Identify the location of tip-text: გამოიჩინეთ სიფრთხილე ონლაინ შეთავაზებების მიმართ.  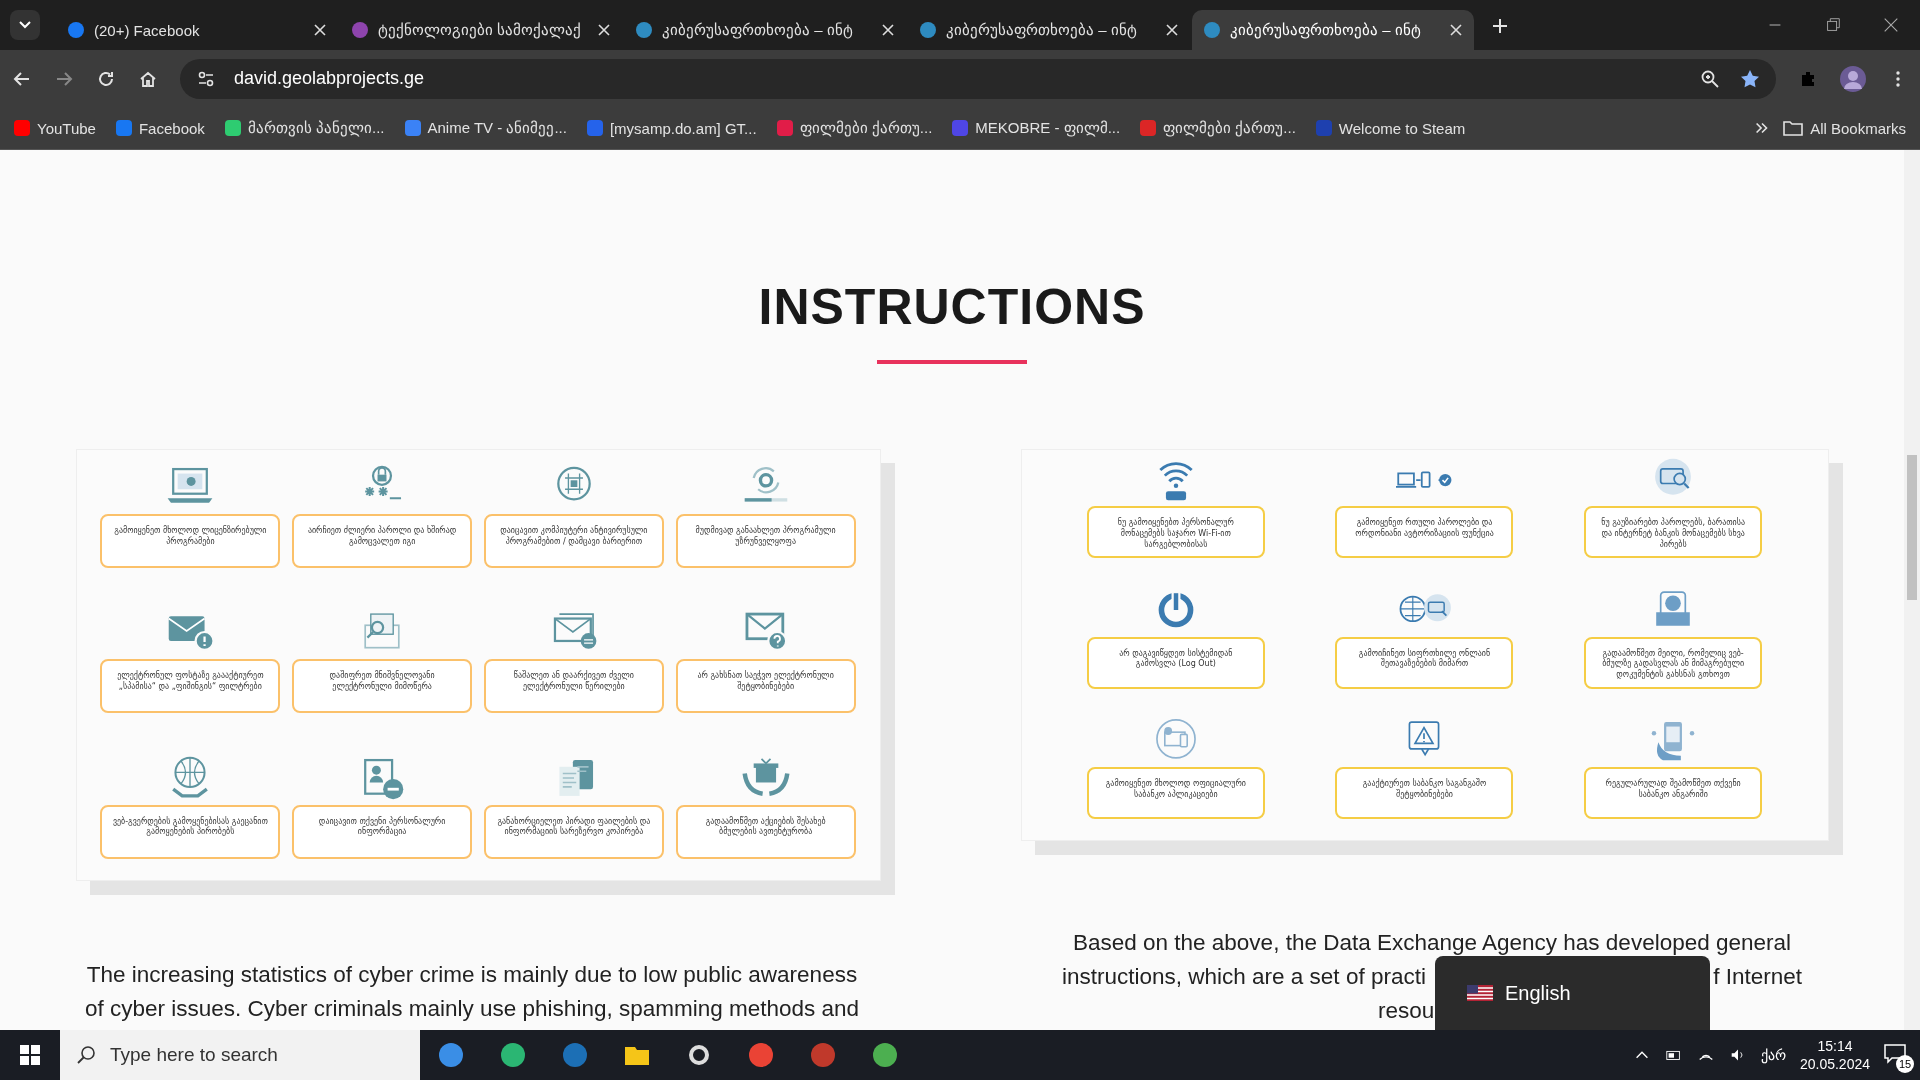
(1424, 662).